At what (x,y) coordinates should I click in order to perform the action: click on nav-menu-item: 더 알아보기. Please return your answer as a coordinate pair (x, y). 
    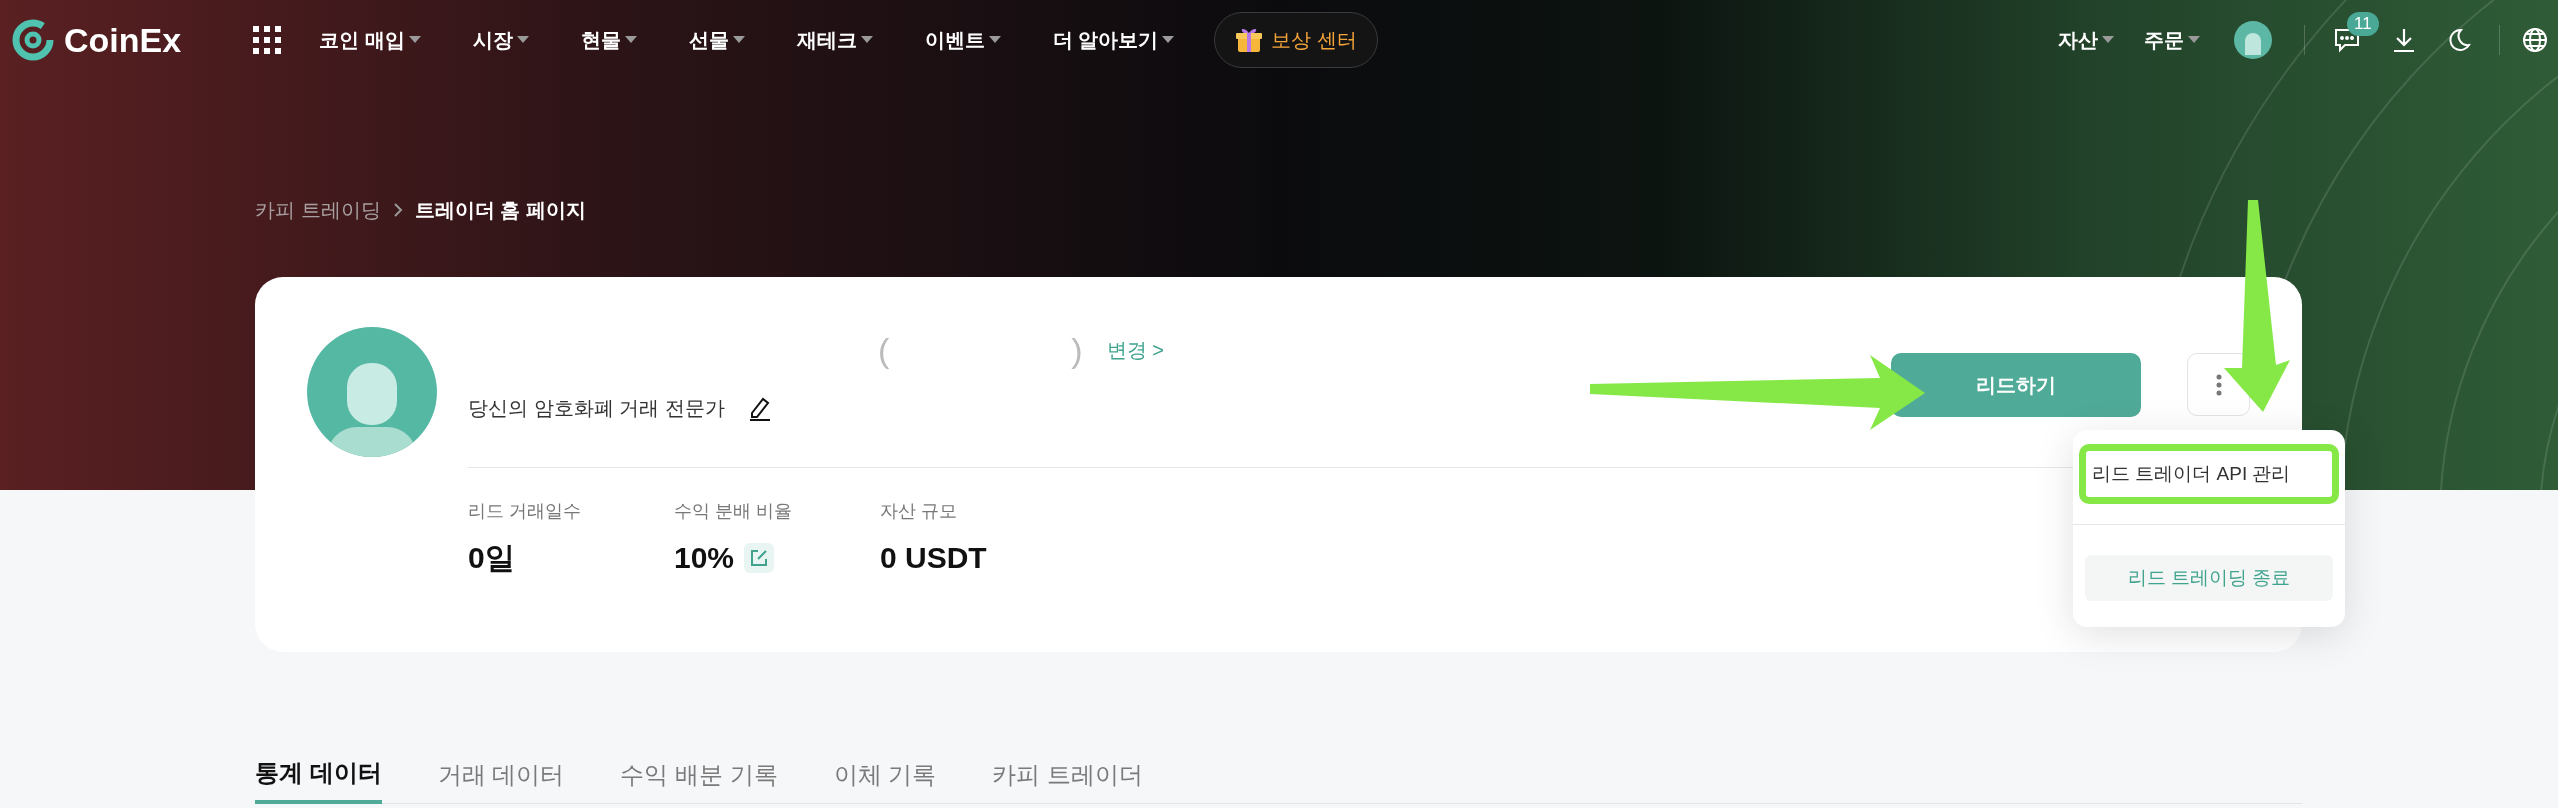
    Looking at the image, I should click on (1113, 40).